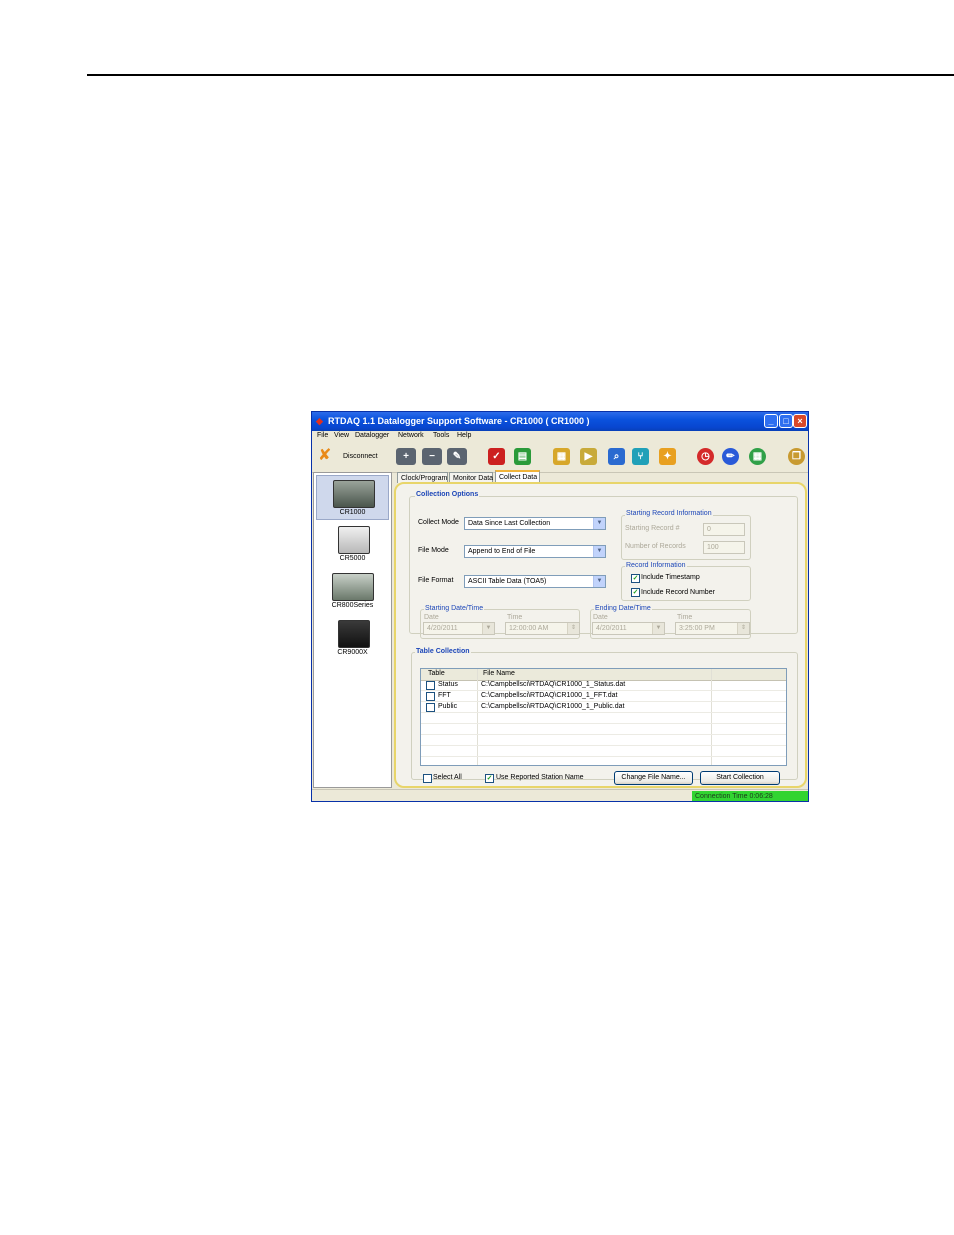 This screenshot has height=1235, width=954. I want to click on edit-station-icon: ✎, so click(457, 456).